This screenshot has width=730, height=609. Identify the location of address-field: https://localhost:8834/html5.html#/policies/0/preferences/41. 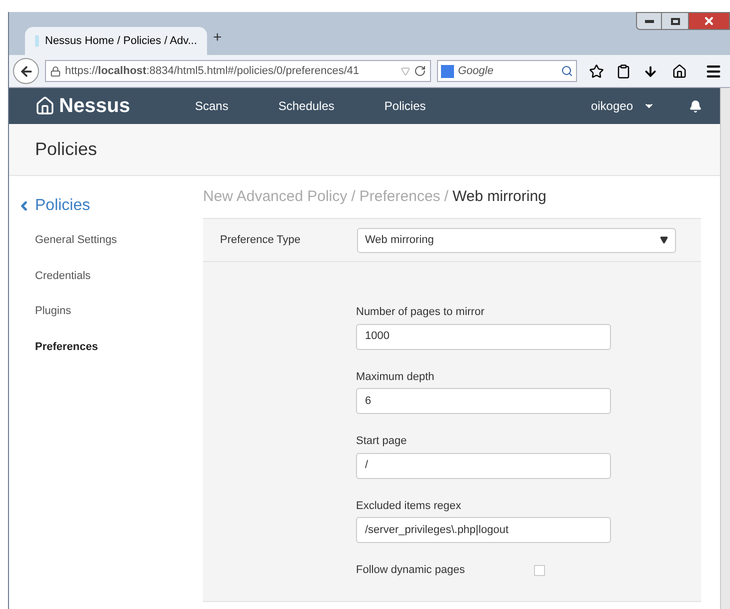
(238, 71).